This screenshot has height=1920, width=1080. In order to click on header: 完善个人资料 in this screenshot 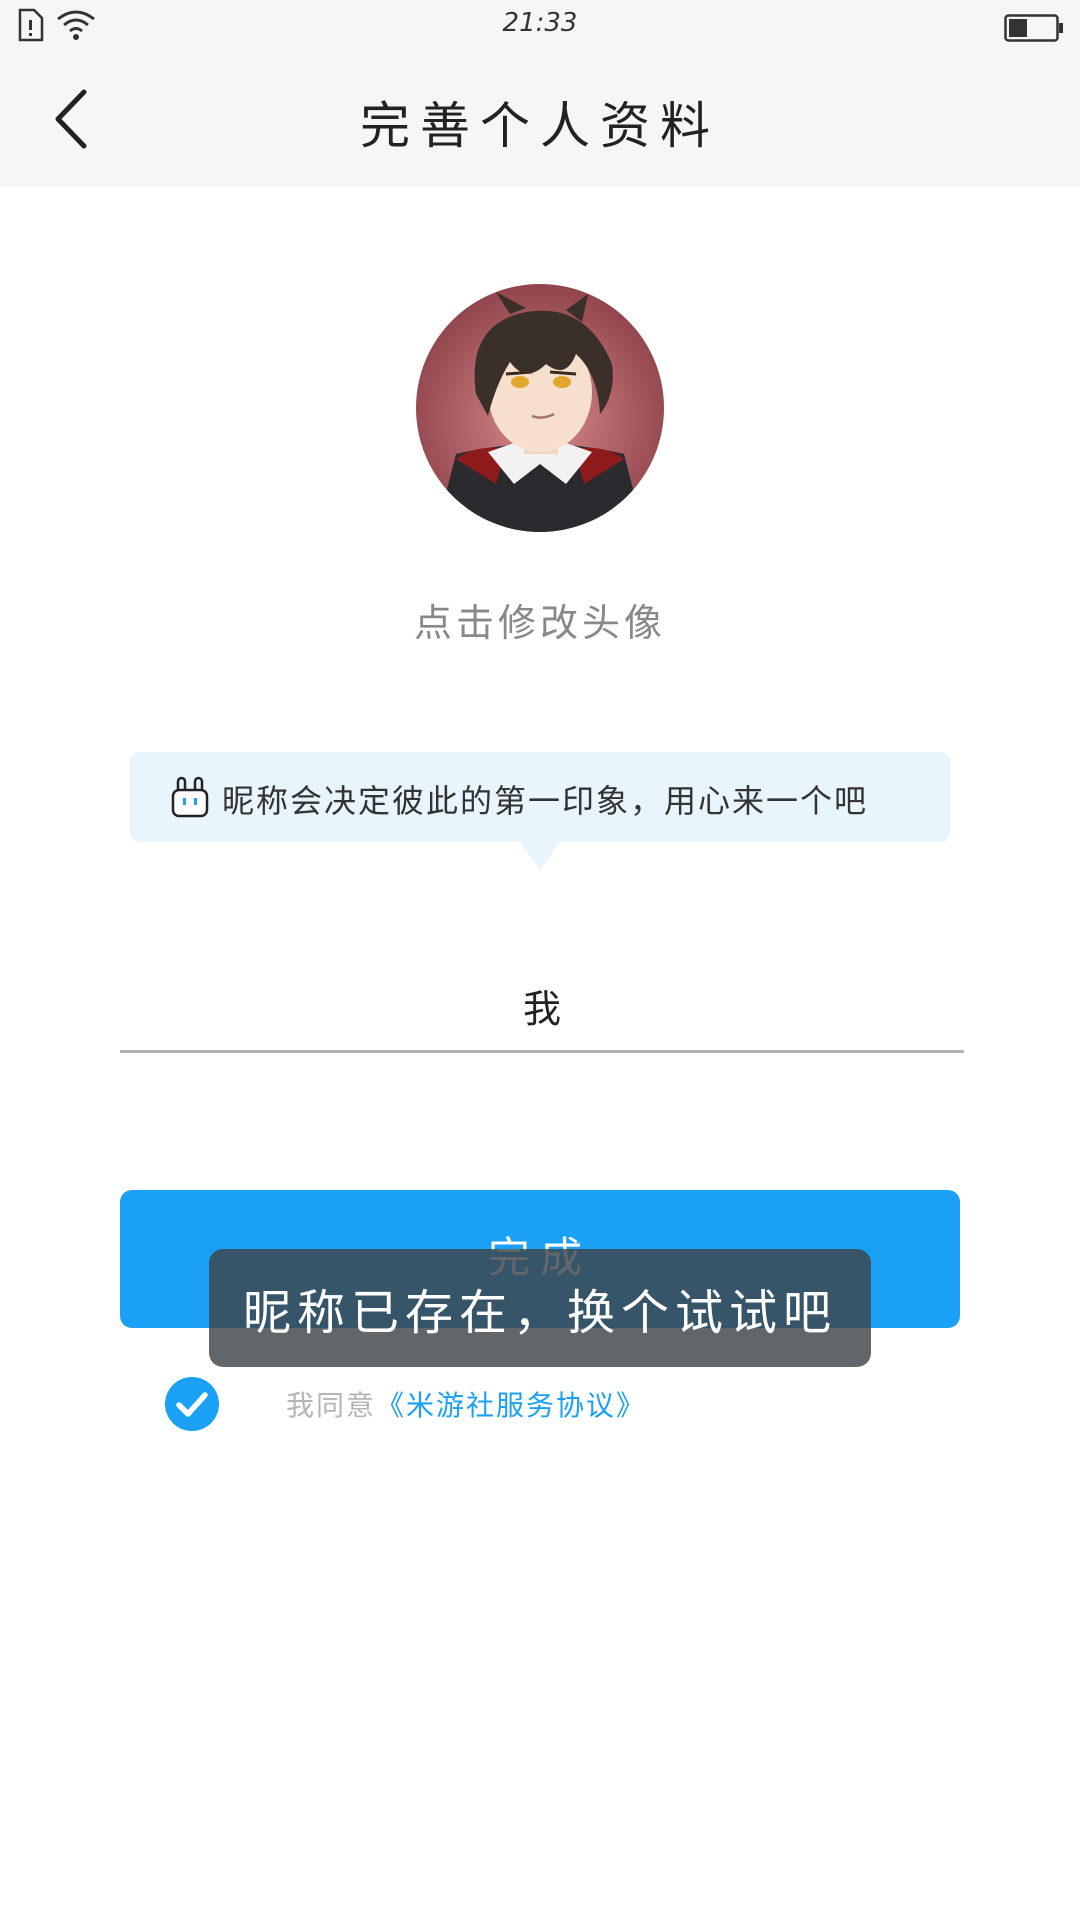, I will do `click(540, 120)`.